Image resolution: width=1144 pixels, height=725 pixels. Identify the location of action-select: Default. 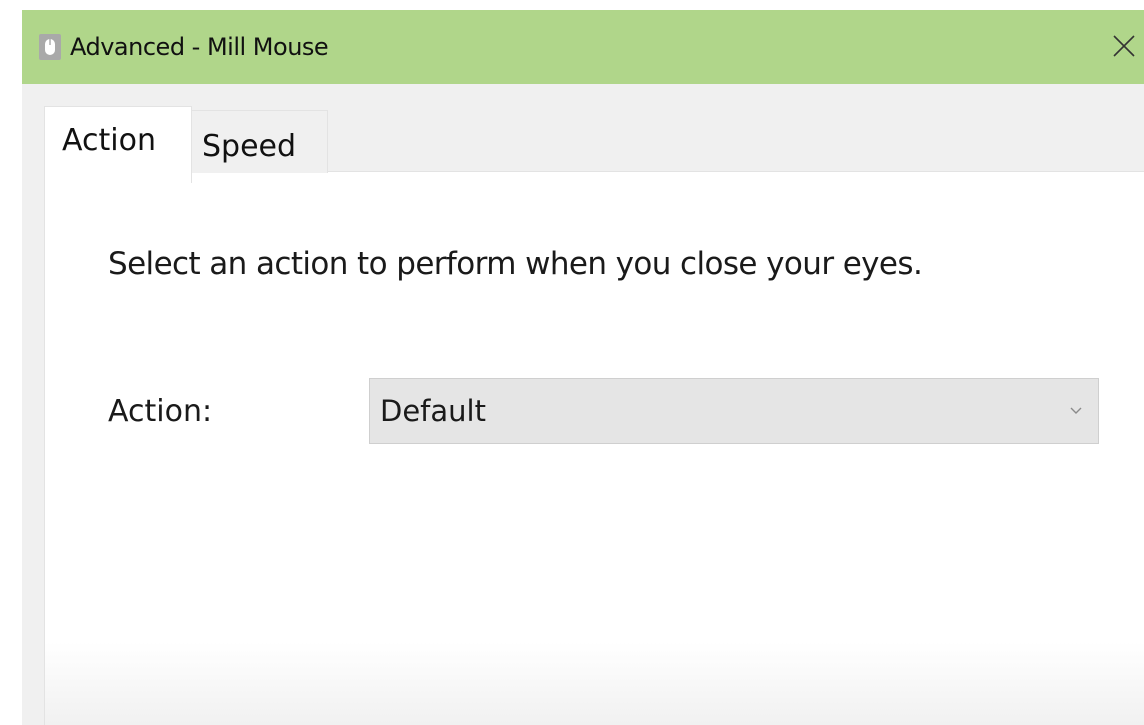
(734, 411).